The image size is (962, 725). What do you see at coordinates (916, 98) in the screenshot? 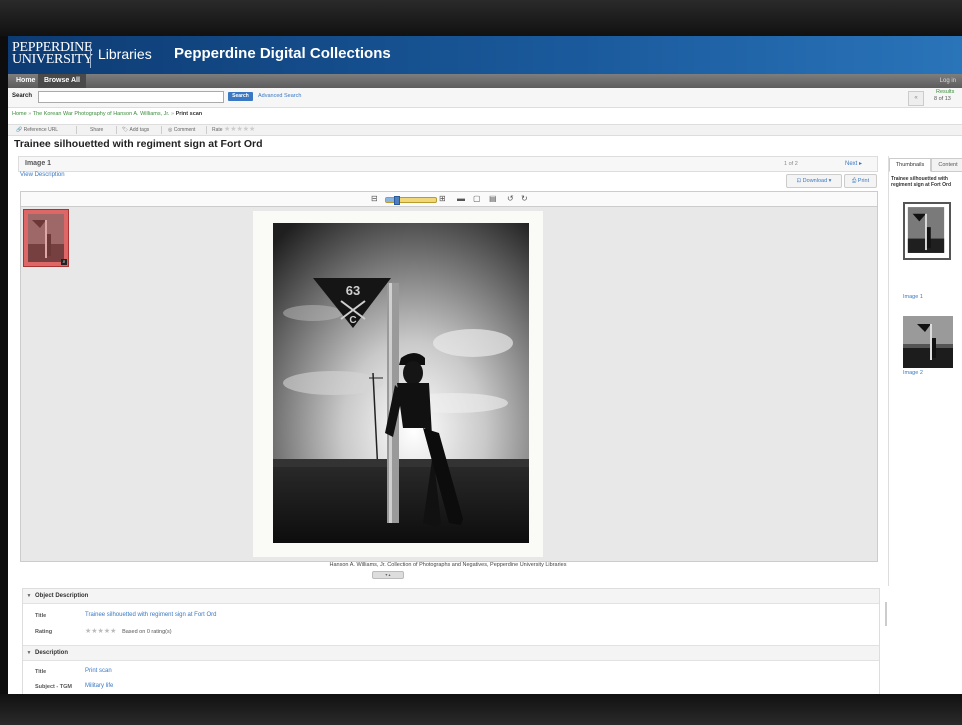
I see `results-prev-arrow-icon: «` at bounding box center [916, 98].